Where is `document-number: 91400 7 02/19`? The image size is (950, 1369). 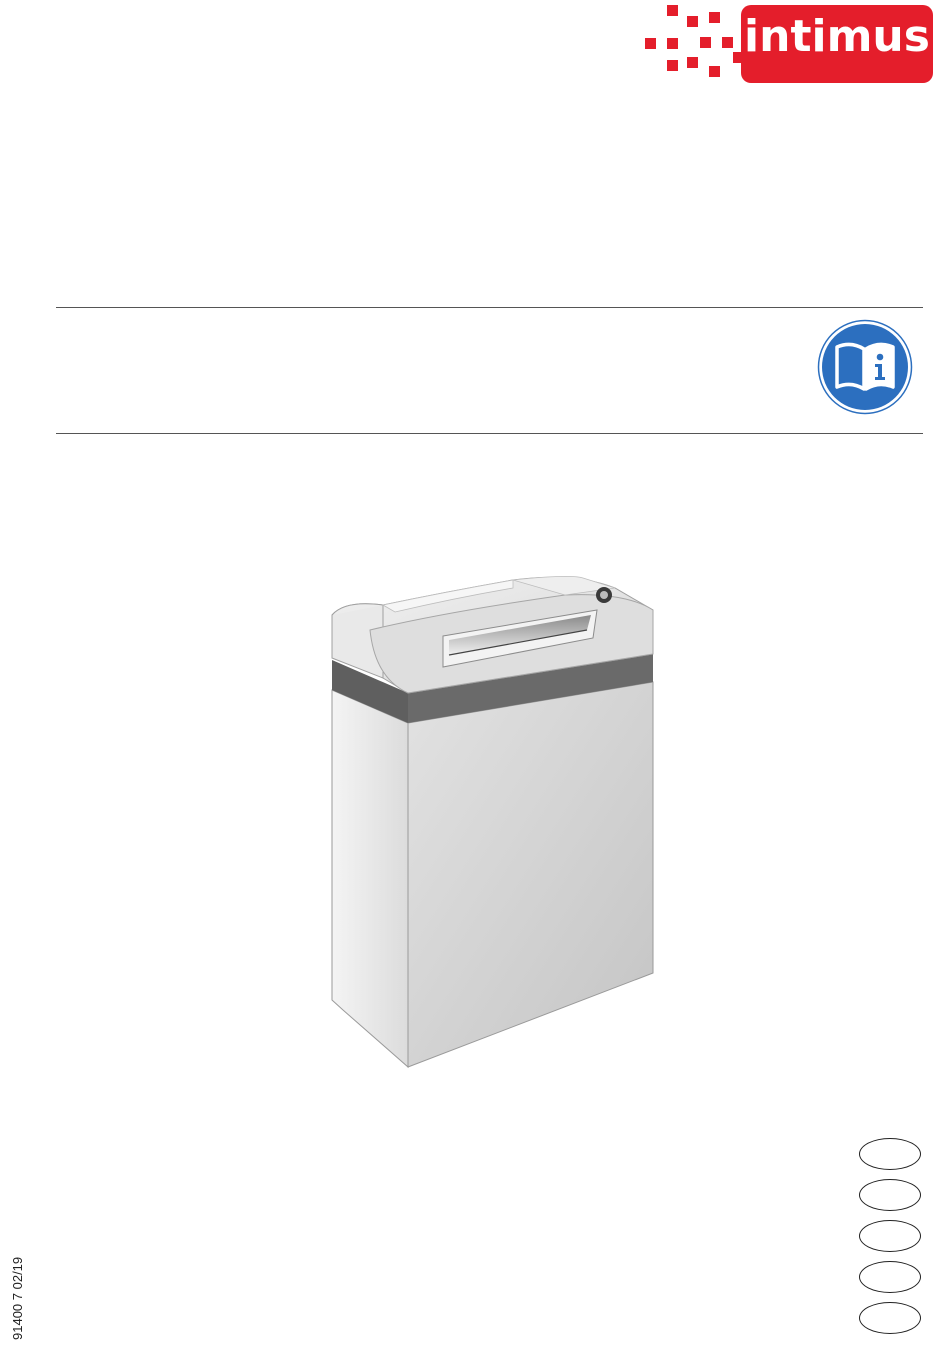 document-number: 91400 7 02/19 is located at coordinates (17, 1298).